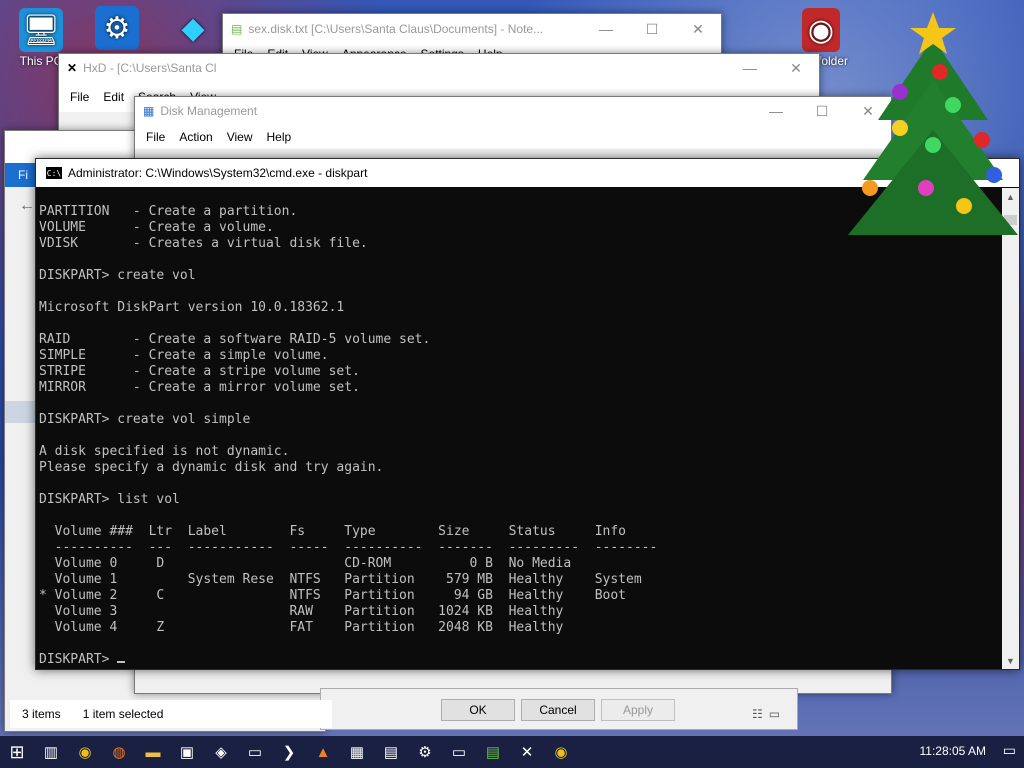  What do you see at coordinates (123, 714) in the screenshot?
I see `status-selected-count: 1 item selected` at bounding box center [123, 714].